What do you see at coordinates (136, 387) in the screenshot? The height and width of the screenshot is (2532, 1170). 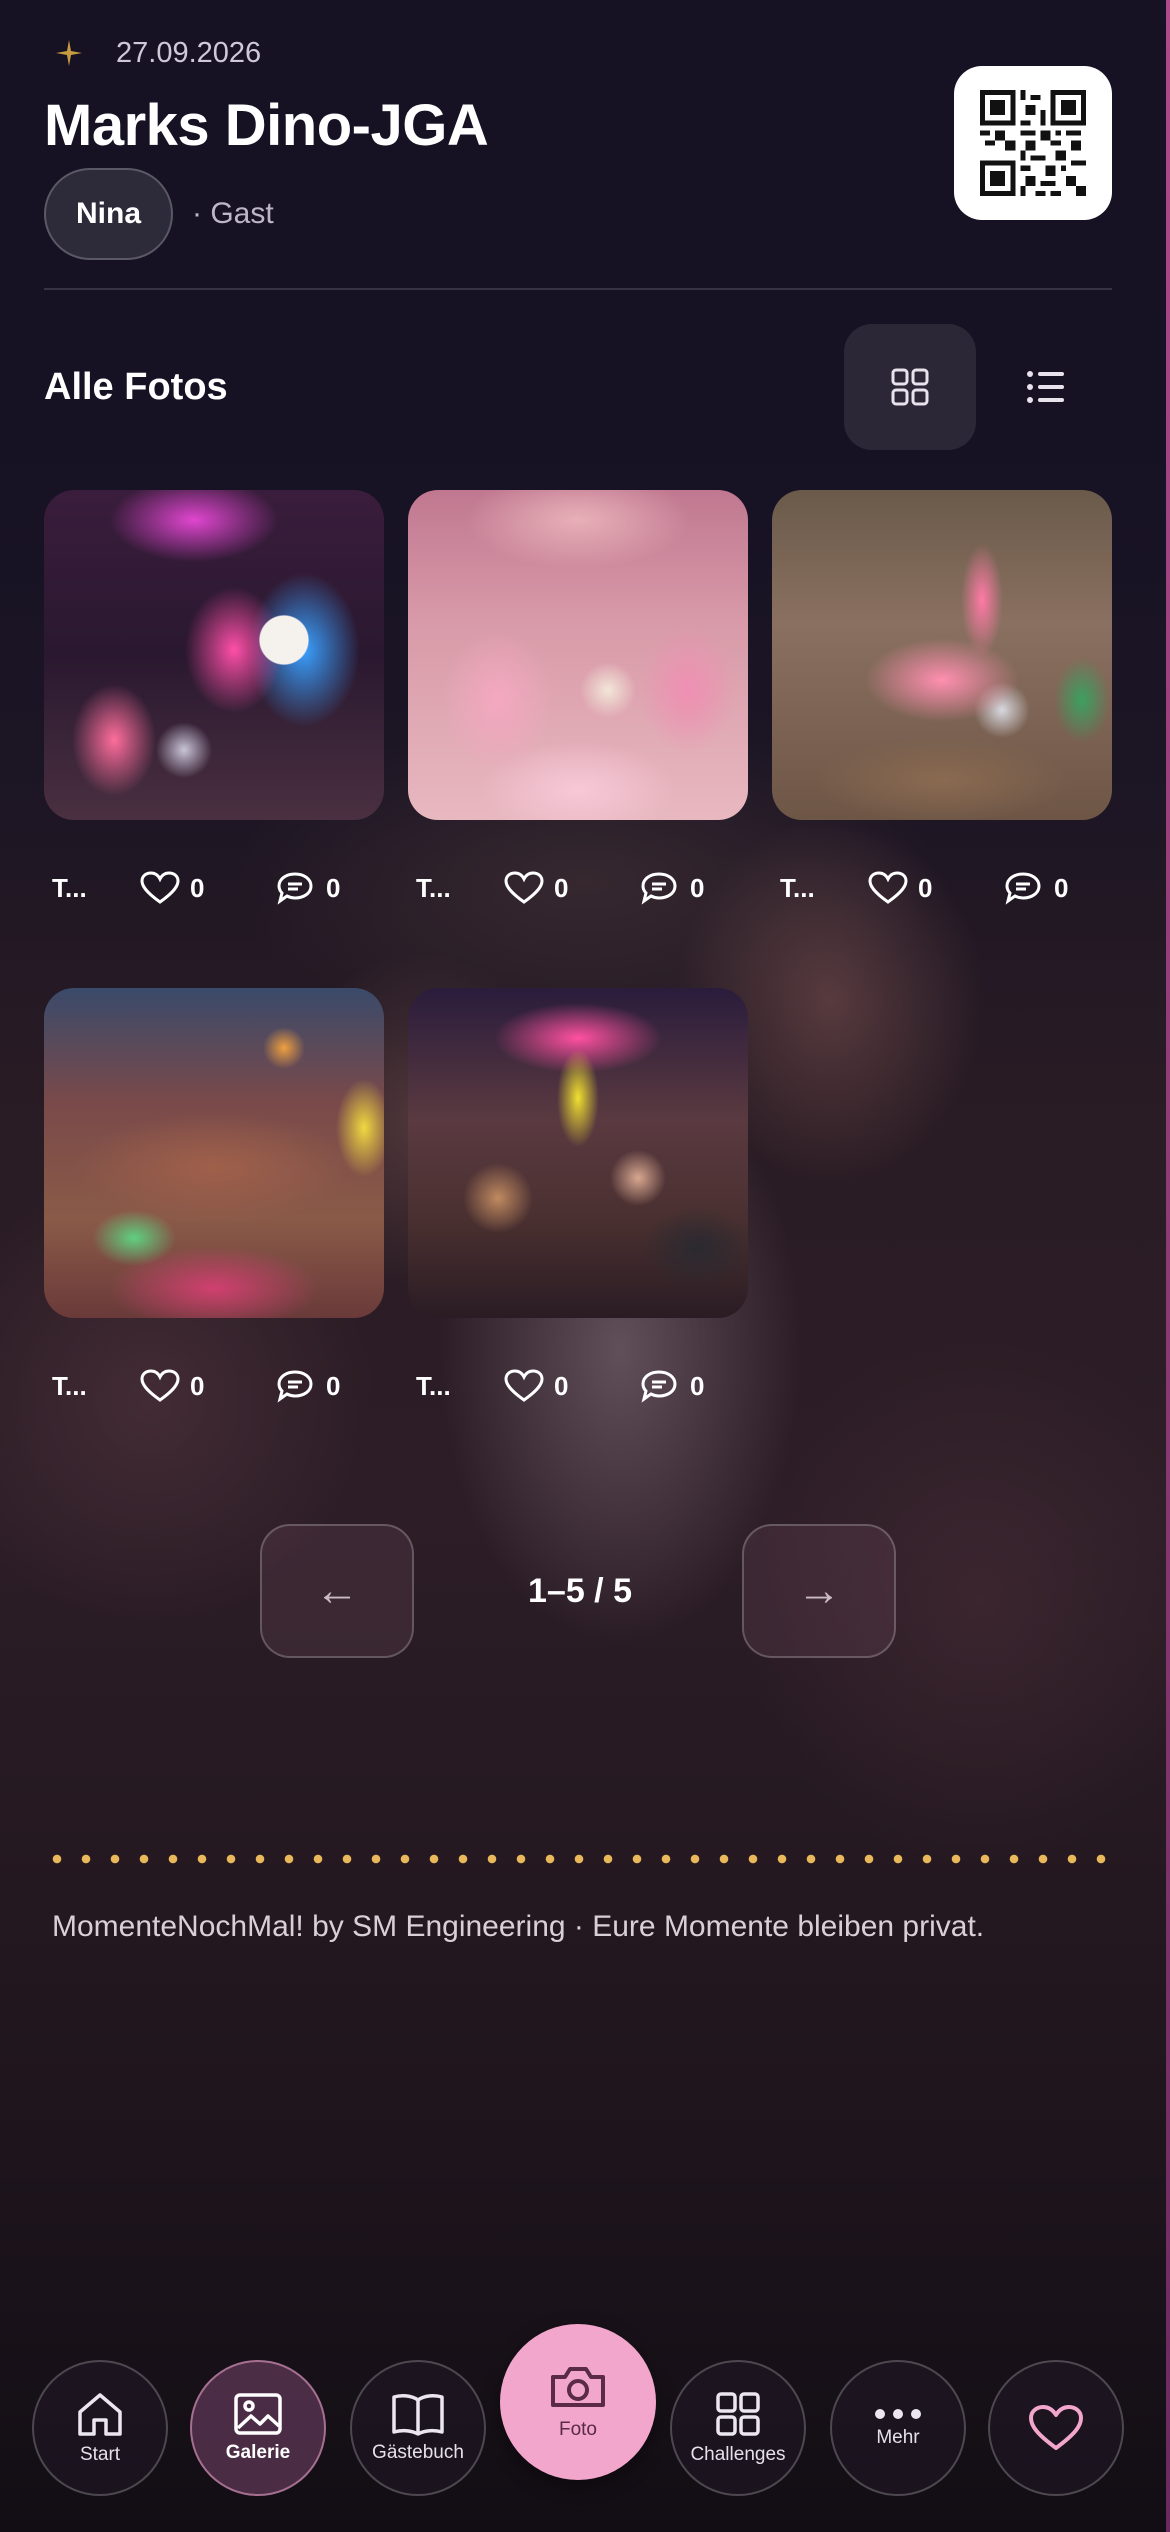 I see `section-title: Alle Fotos` at bounding box center [136, 387].